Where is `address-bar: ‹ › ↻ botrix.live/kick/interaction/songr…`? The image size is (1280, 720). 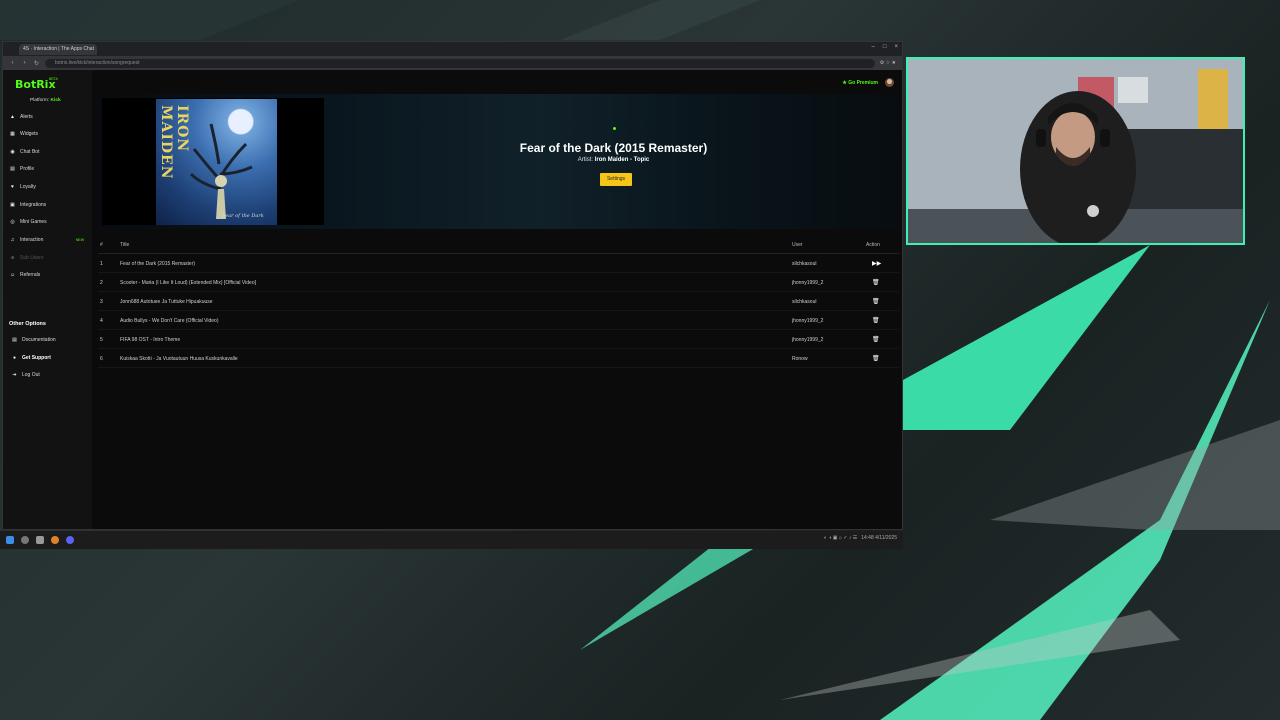 address-bar: ‹ › ↻ botrix.live/kick/interaction/songr… is located at coordinates (452, 63).